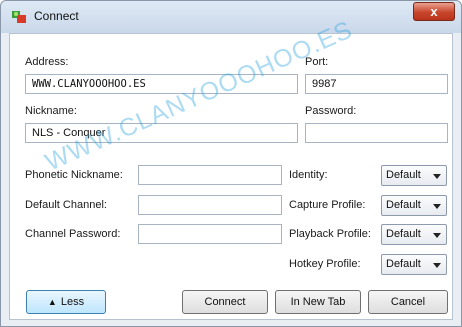 Image resolution: width=462 pixels, height=327 pixels. What do you see at coordinates (52, 302) in the screenshot?
I see `chevron-up-icon: ▲` at bounding box center [52, 302].